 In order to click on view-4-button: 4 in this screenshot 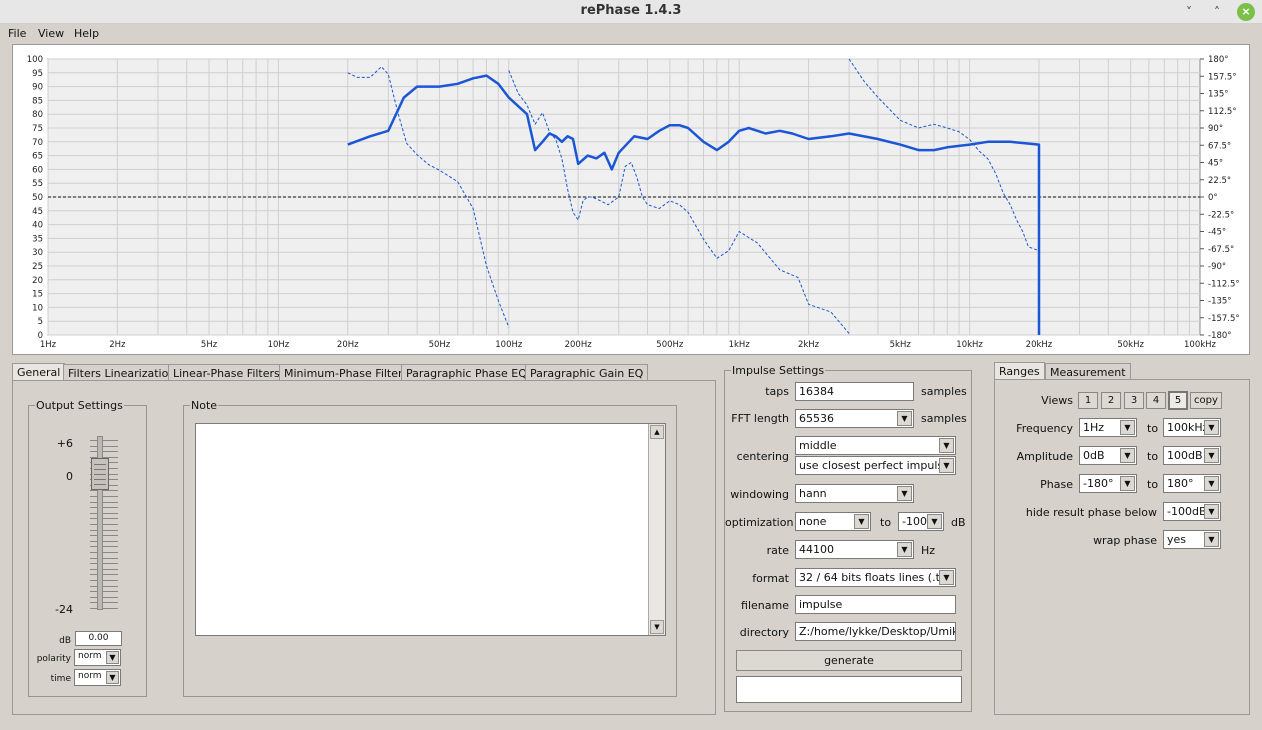, I will do `click(1156, 400)`.